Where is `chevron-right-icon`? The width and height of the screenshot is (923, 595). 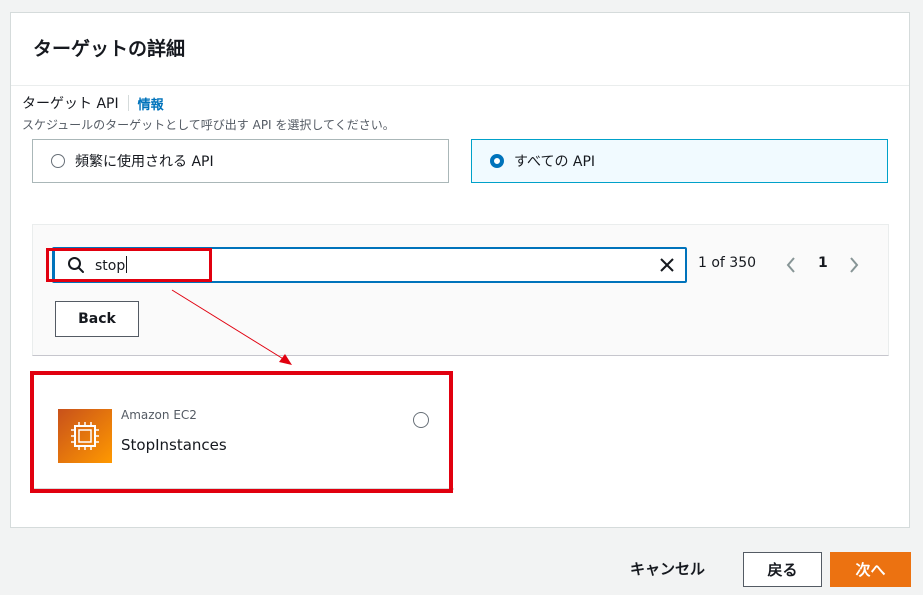 chevron-right-icon is located at coordinates (854, 265).